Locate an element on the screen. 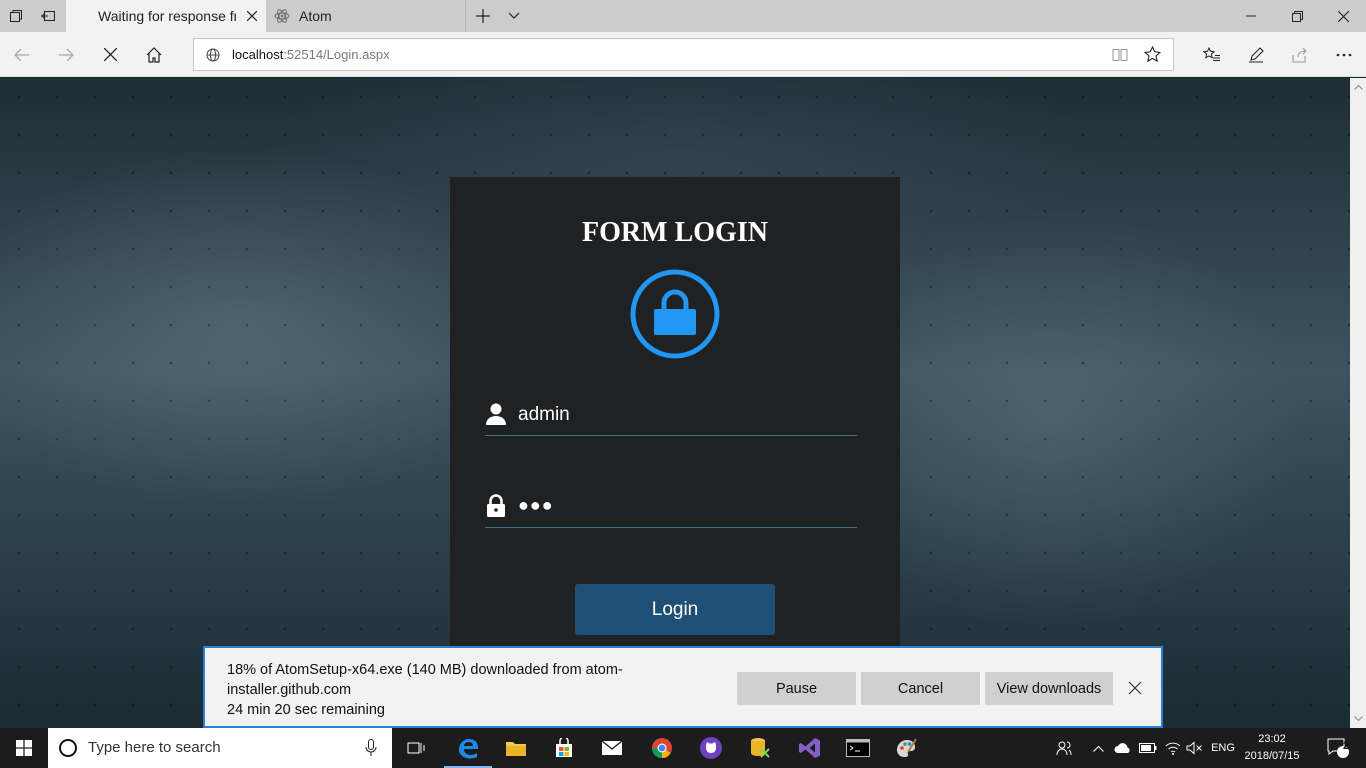  tab-title: Atom is located at coordinates (315, 16).